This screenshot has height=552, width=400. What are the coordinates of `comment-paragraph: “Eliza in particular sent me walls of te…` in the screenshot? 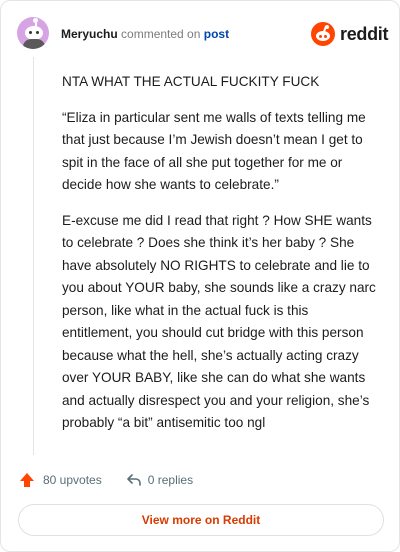 It's located at (214, 151).